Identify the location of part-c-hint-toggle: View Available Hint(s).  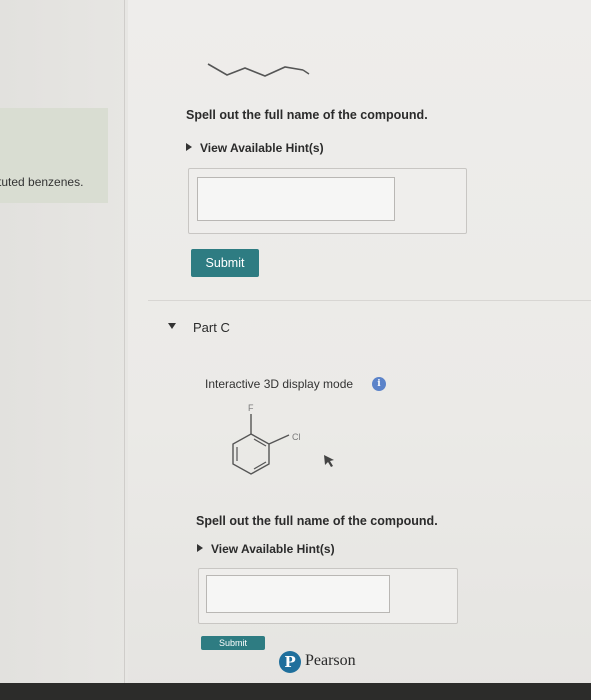
(266, 549).